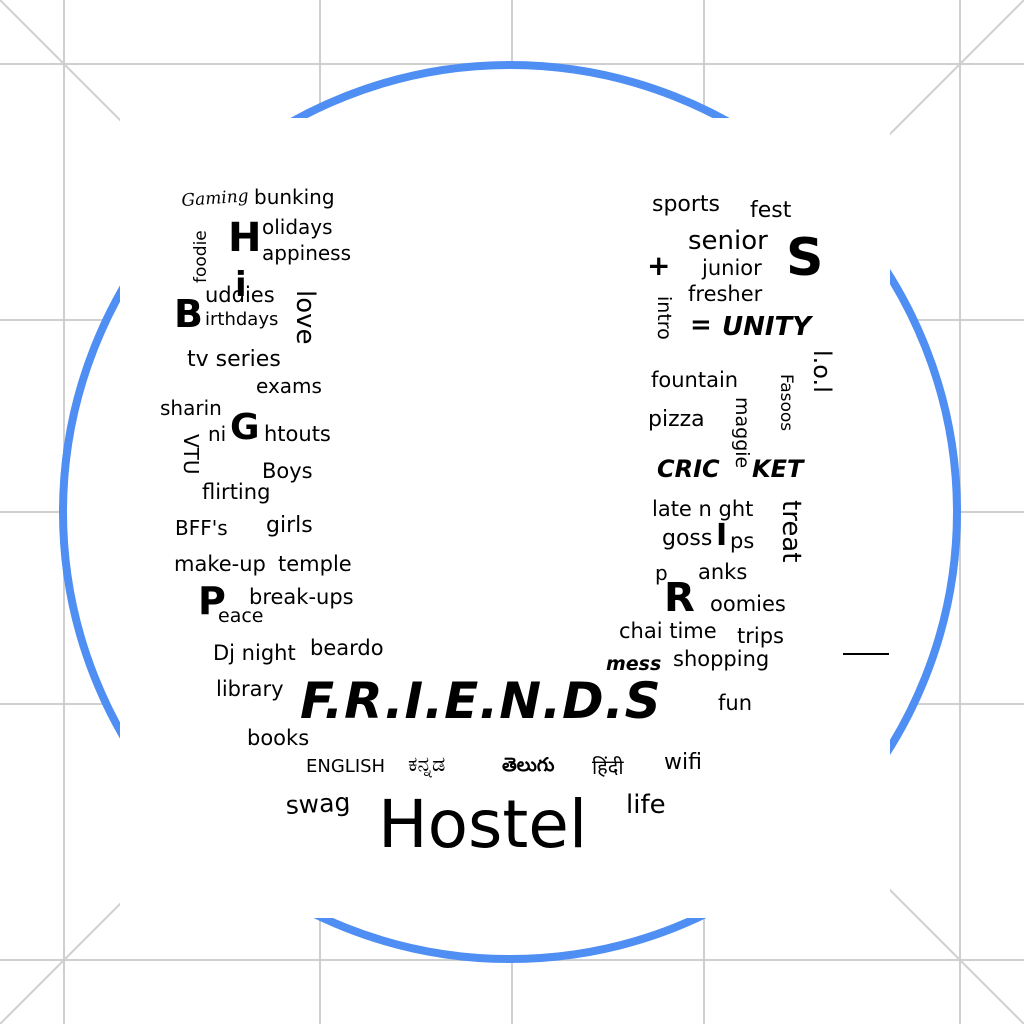  Describe the element at coordinates (297, 227) in the screenshot. I see `word-olidays: olidays` at that location.